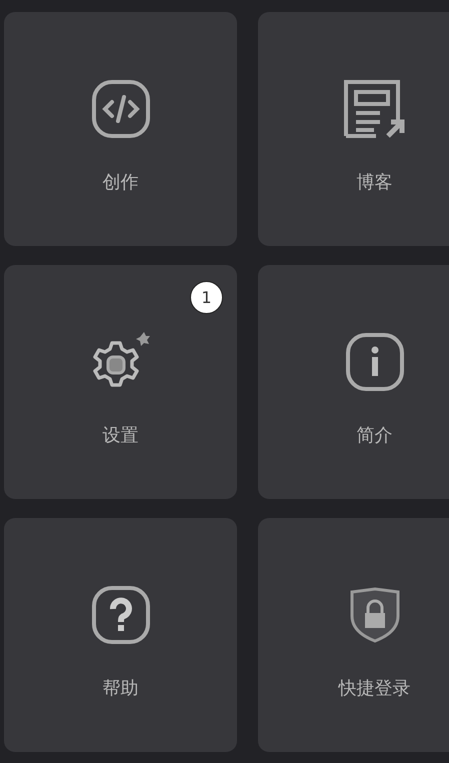 This screenshot has height=763, width=449. Describe the element at coordinates (374, 182) in the screenshot. I see `tile-label: 博客` at that location.